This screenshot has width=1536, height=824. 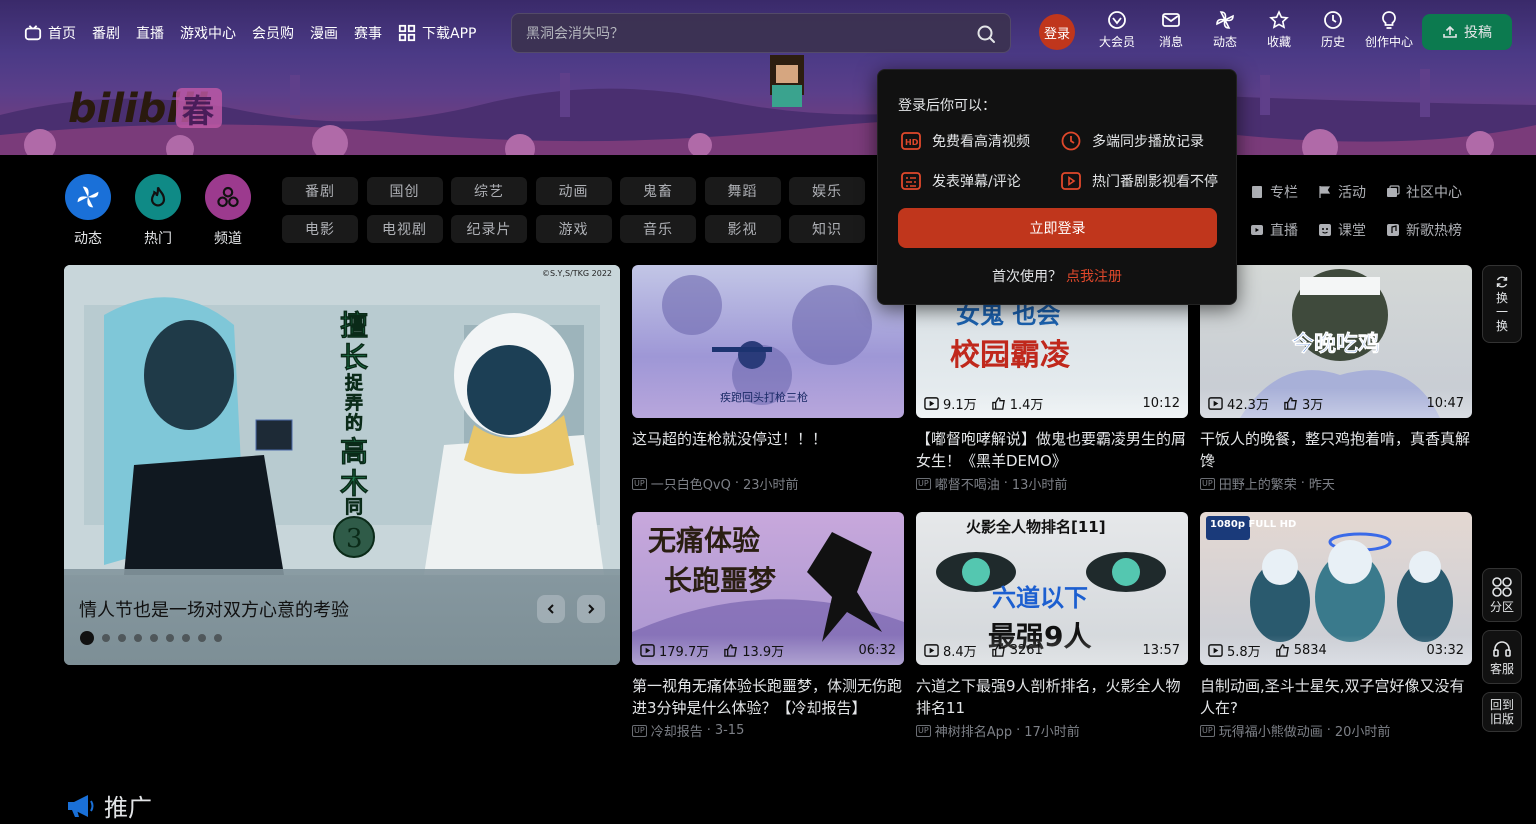 I want to click on link-community: 社区中心, so click(x=1424, y=192).